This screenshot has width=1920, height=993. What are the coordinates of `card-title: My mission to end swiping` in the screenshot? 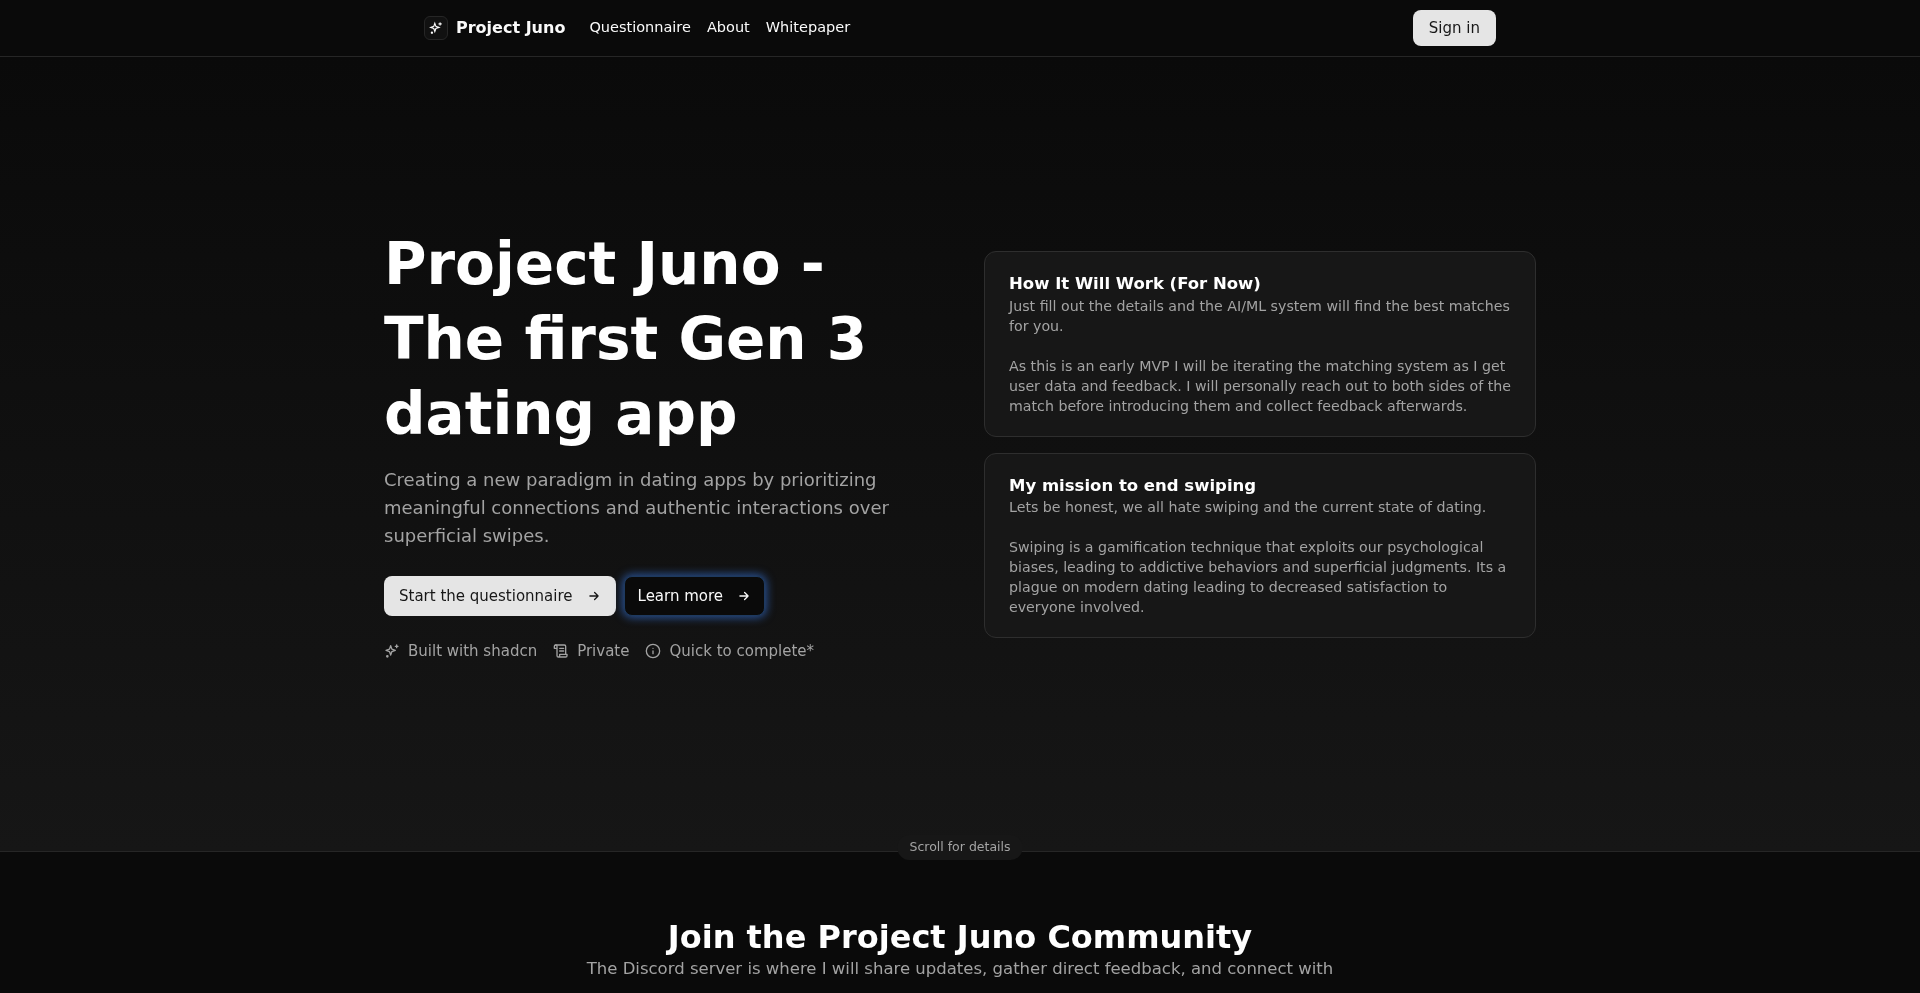 It's located at (1133, 485).